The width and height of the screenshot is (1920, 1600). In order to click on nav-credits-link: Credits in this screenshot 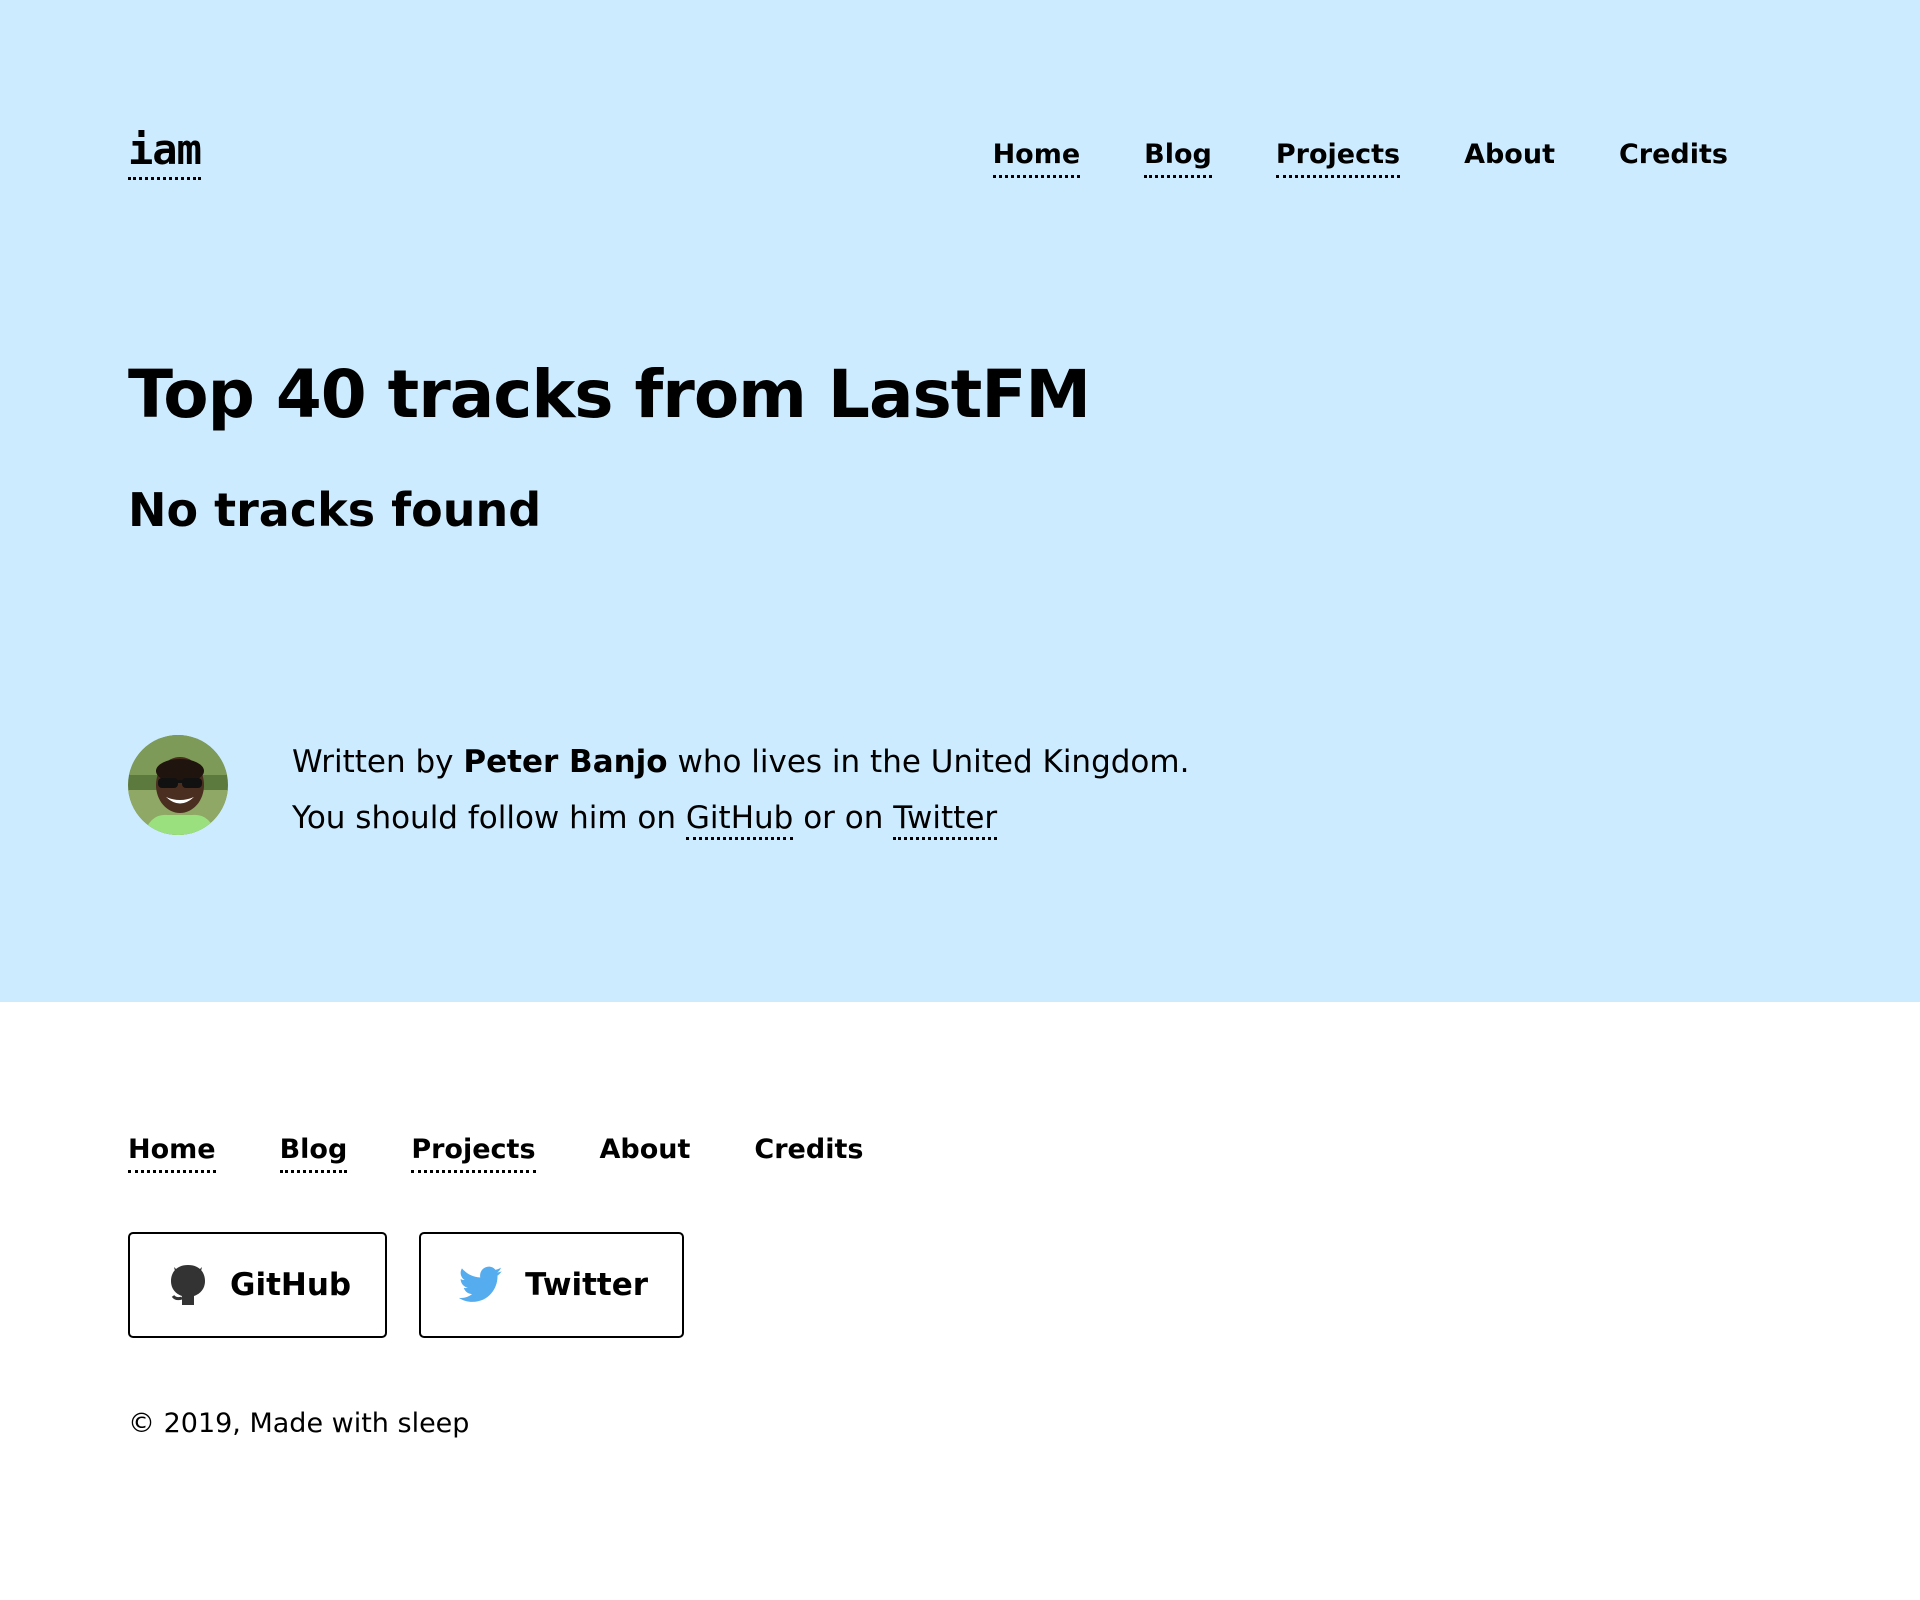, I will do `click(1673, 157)`.